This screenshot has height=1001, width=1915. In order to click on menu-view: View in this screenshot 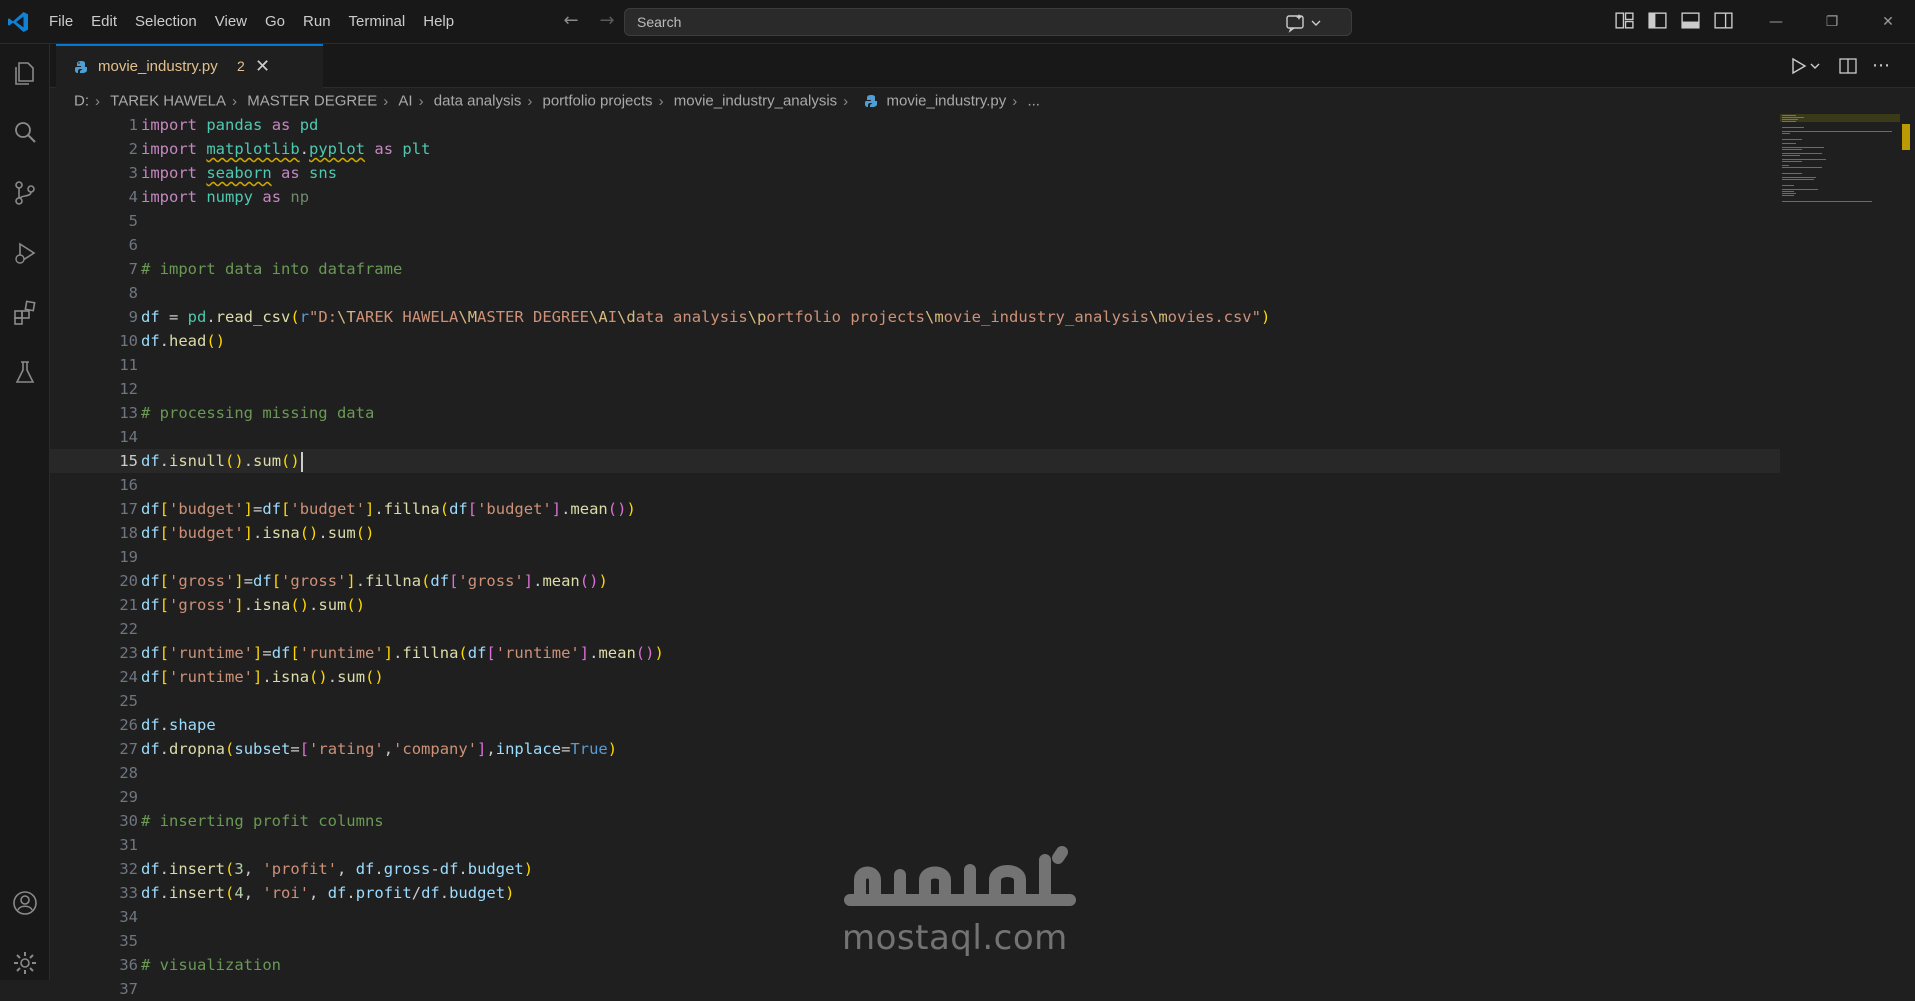, I will do `click(231, 22)`.